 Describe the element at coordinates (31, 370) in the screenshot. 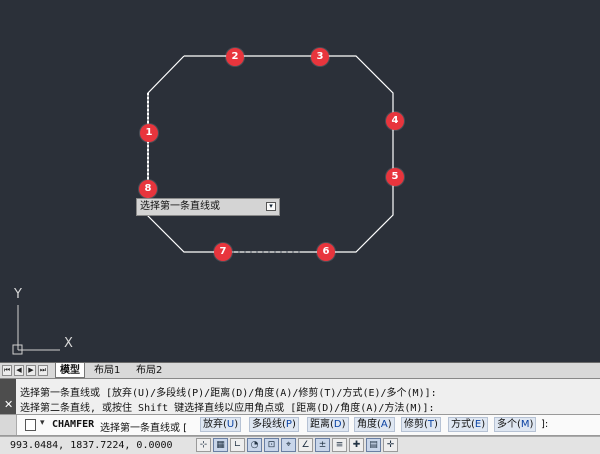

I see `next-icon: ▶` at that location.